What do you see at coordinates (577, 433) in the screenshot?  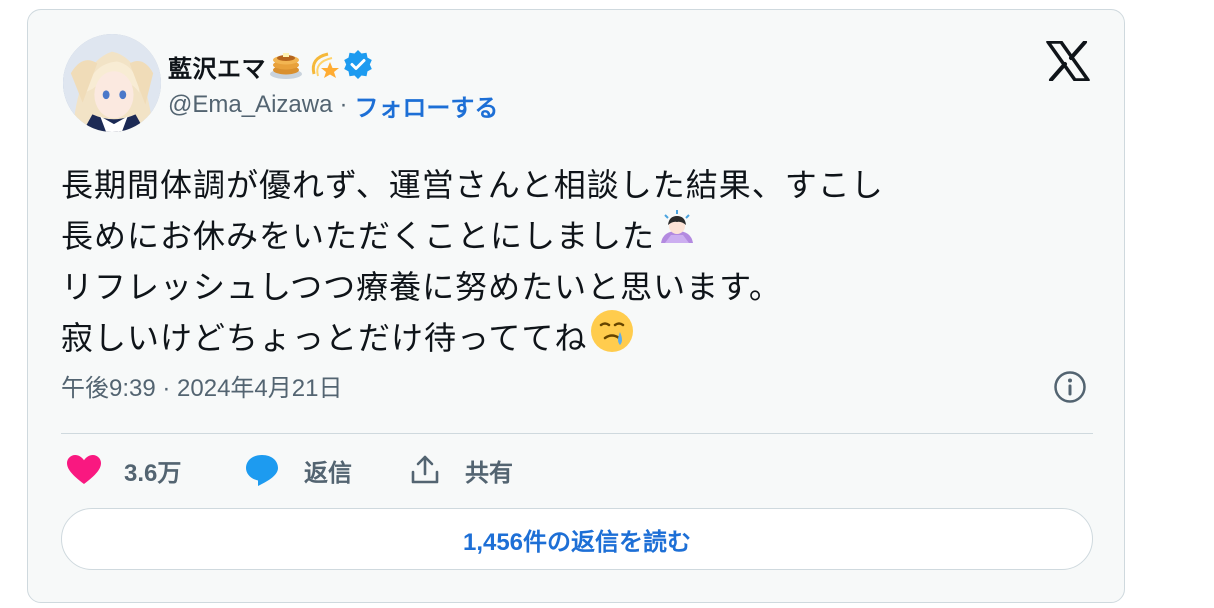 I see `divider` at bounding box center [577, 433].